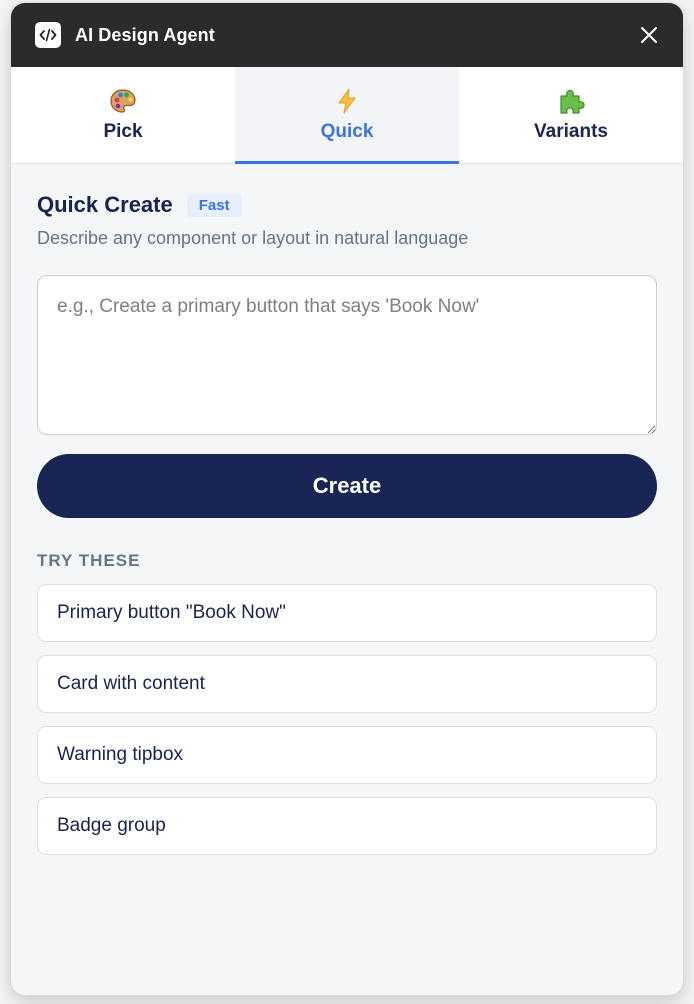  I want to click on tab-variants: Variants, so click(571, 115).